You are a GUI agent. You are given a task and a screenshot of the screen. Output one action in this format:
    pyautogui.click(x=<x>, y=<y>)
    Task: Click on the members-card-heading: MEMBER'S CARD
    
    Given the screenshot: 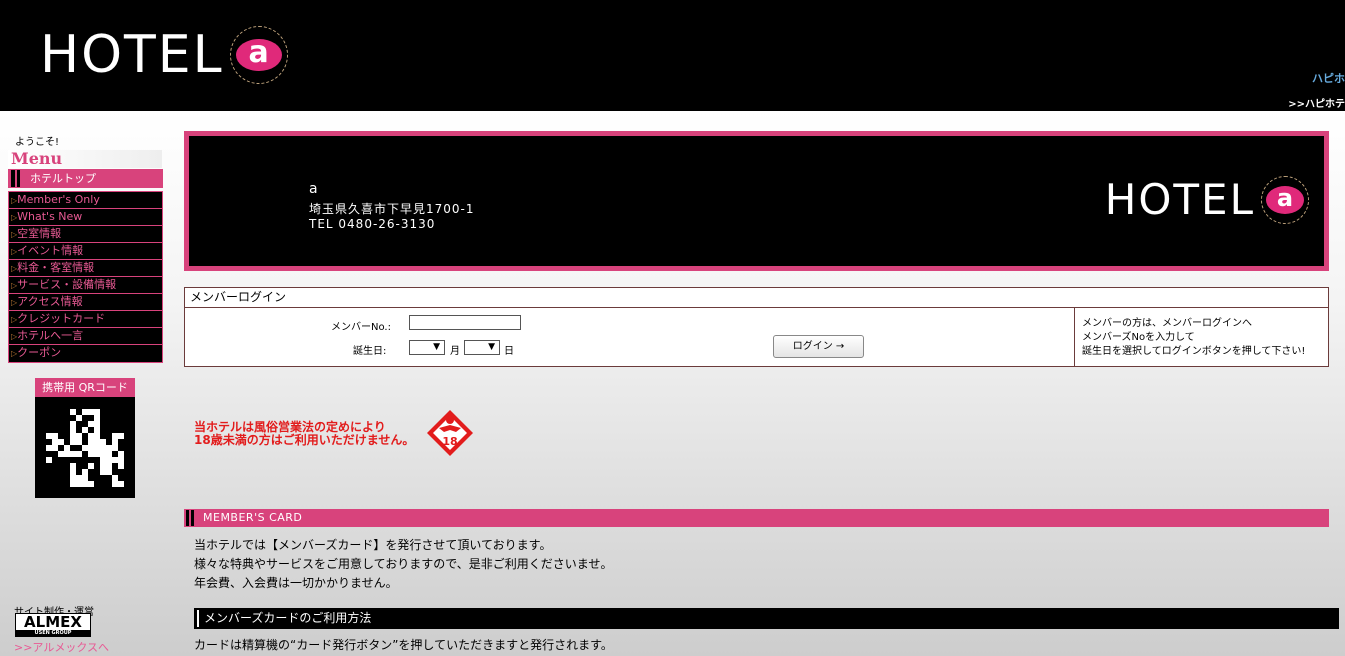 What is the action you would take?
    pyautogui.click(x=756, y=518)
    